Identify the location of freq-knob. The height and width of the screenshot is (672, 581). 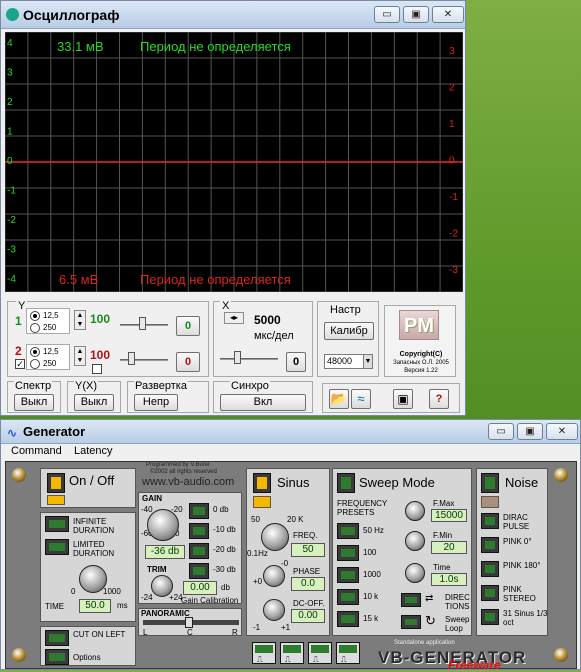
(275, 537).